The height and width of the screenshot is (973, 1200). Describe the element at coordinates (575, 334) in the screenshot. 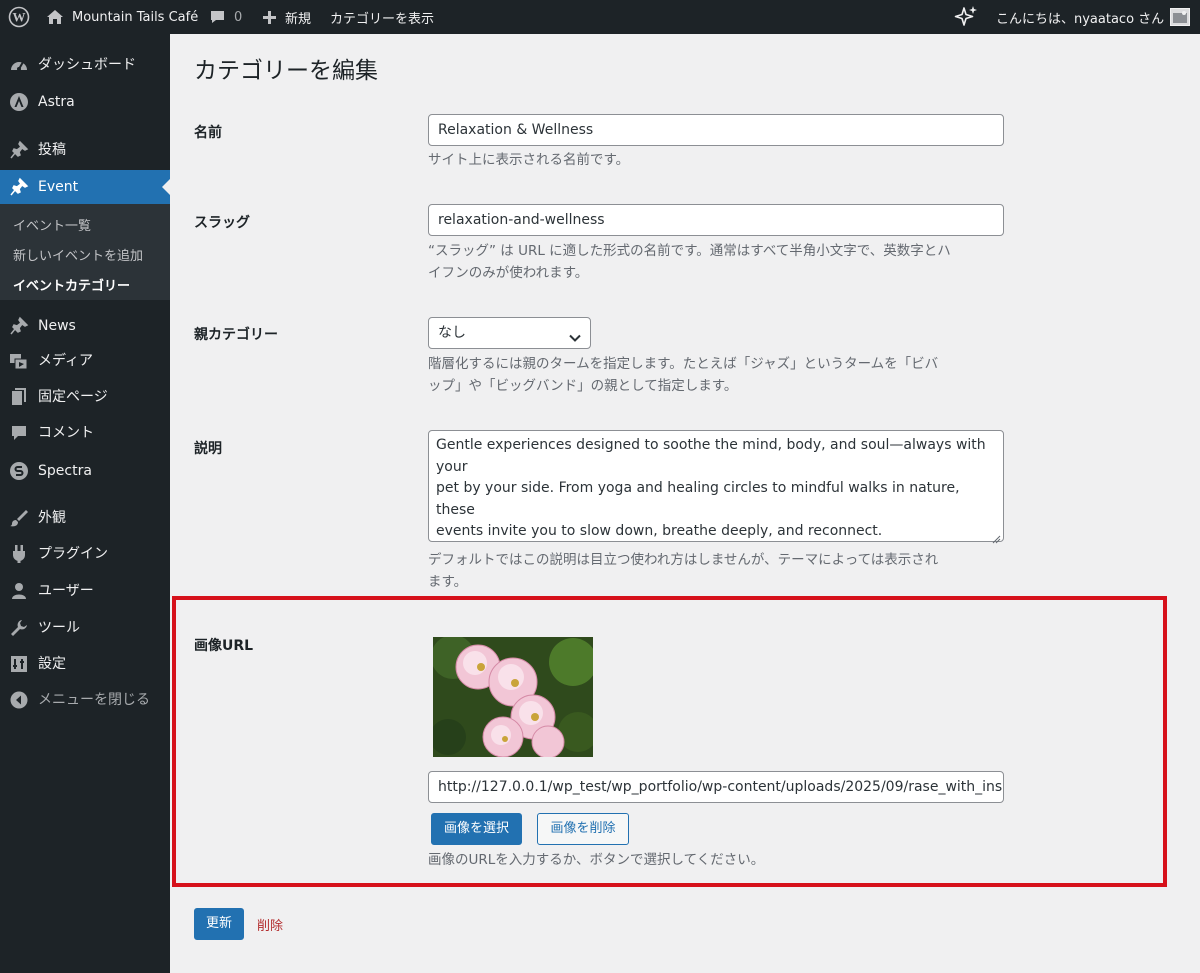

I see `chevron-down-icon` at that location.